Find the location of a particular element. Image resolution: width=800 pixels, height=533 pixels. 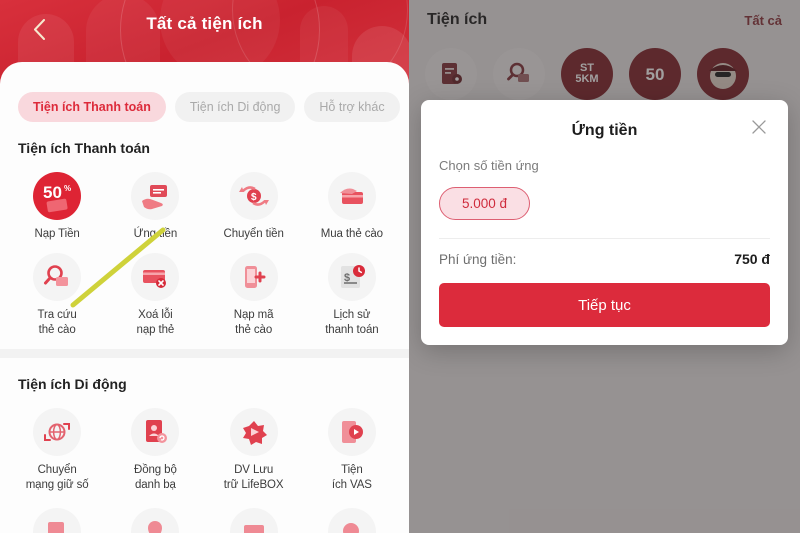

utility-ung-tien: Ứng tiền is located at coordinates (155, 203).